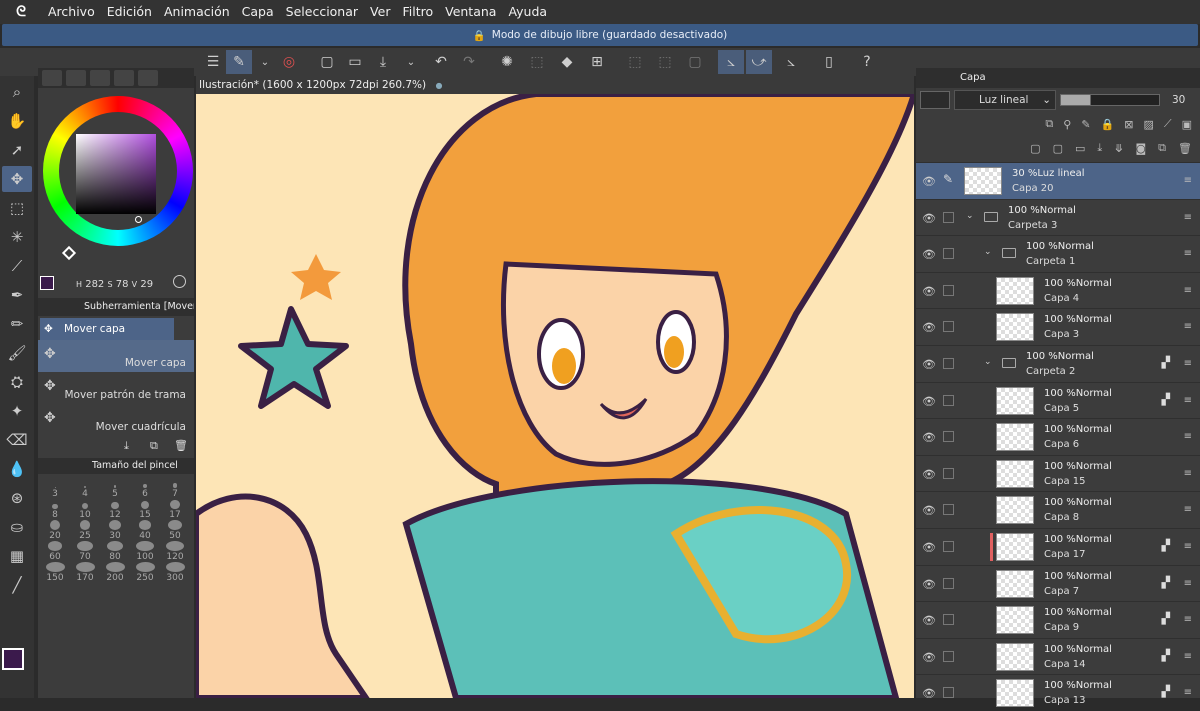 The width and height of the screenshot is (1200, 711). What do you see at coordinates (948, 179) in the screenshot?
I see `pencil-icon: ✎` at bounding box center [948, 179].